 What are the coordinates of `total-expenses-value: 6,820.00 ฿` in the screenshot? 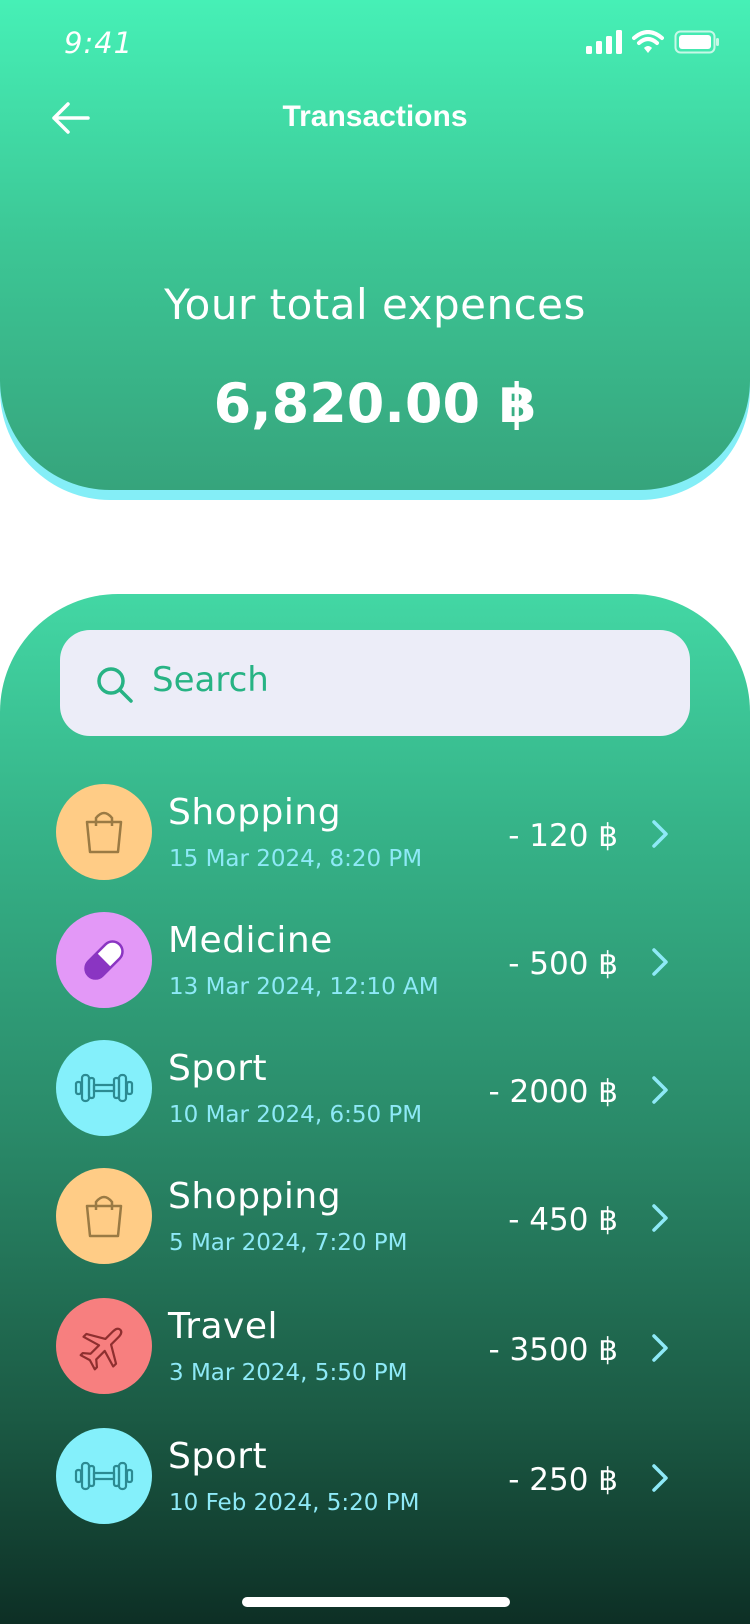 It's located at (375, 403).